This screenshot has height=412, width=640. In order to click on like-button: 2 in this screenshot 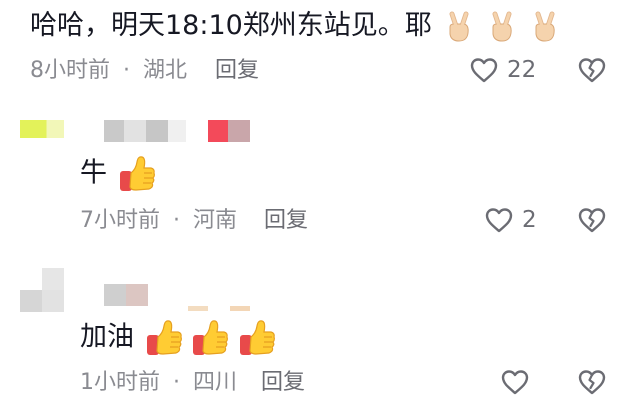, I will do `click(510, 220)`.